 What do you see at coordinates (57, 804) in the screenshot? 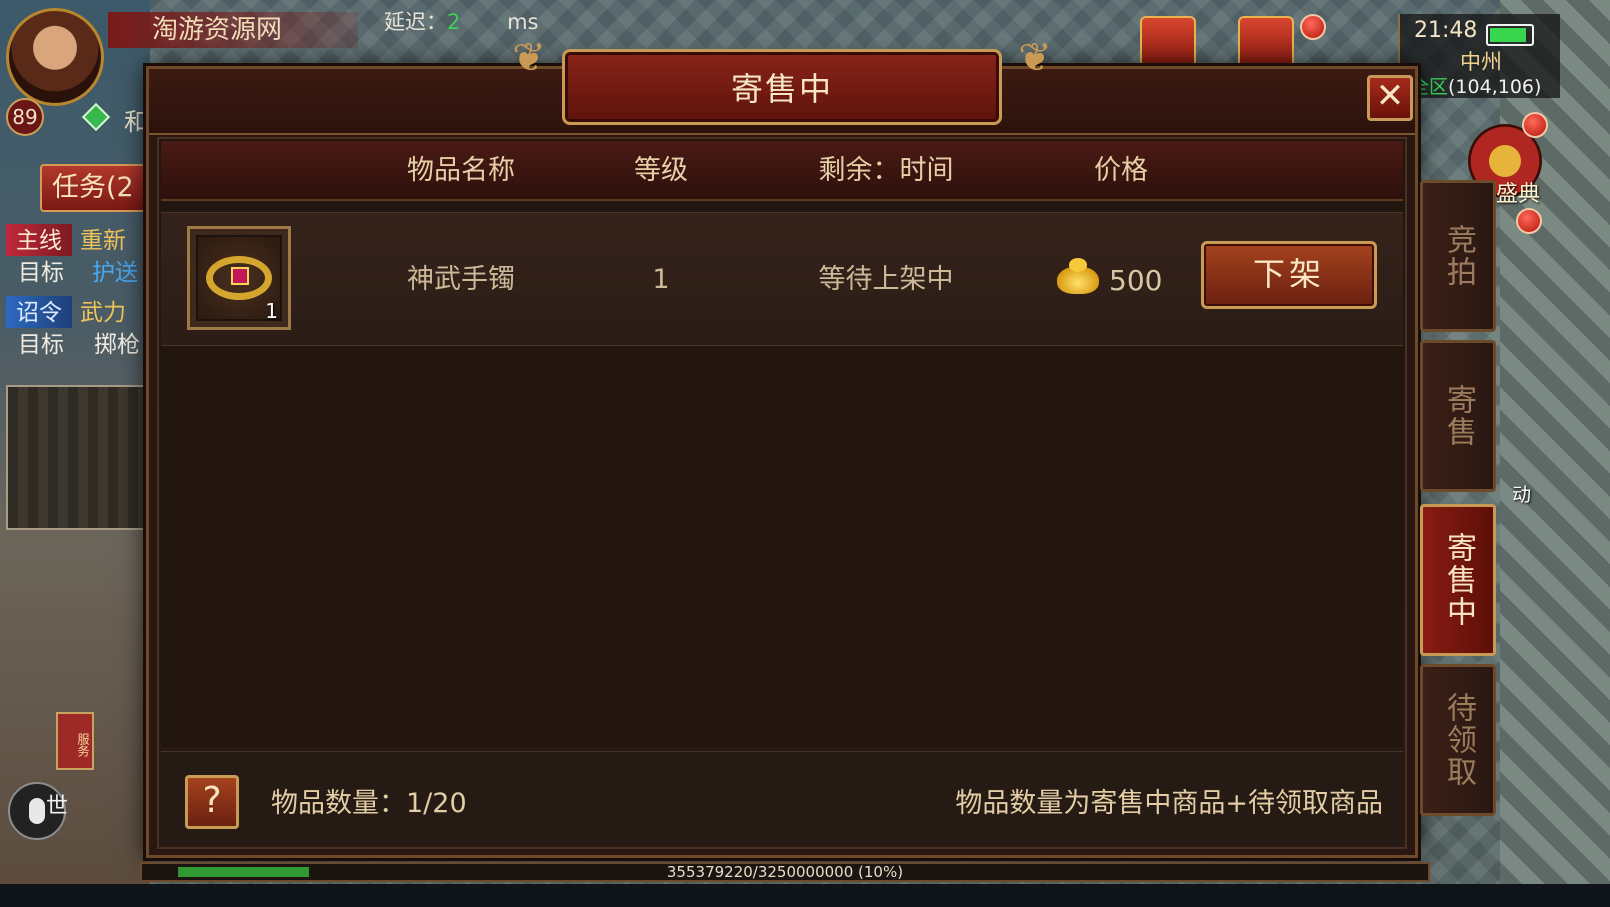
I see `world-chat-label: 世` at bounding box center [57, 804].